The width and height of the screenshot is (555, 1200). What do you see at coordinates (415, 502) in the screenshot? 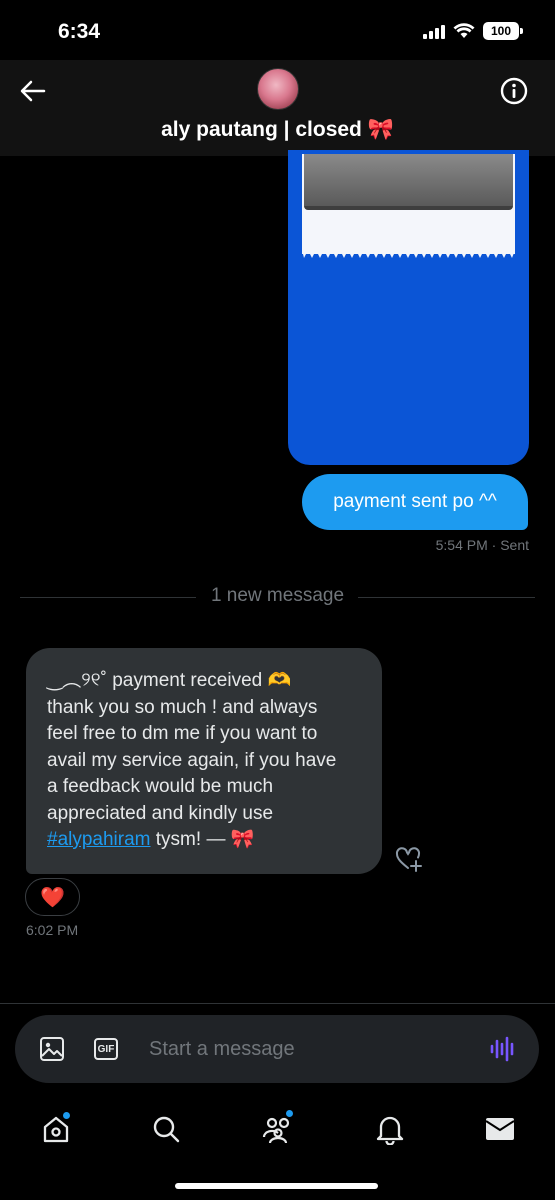
I see `sent-message-bubble: payment sent po ^^` at bounding box center [415, 502].